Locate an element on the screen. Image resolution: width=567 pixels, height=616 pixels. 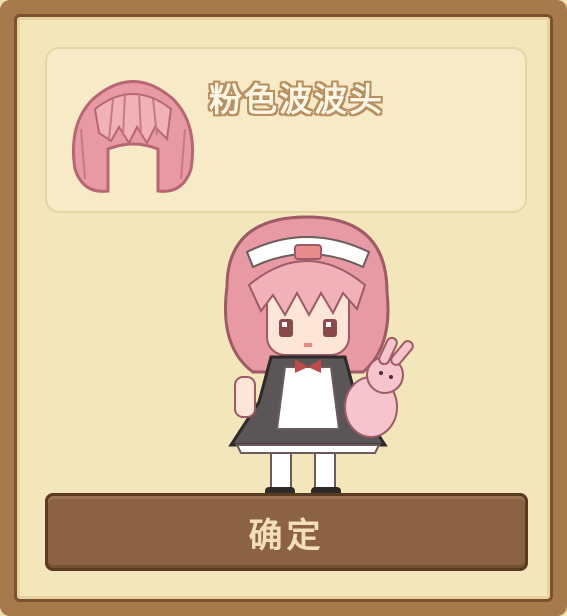
item-name: 粉色波波头 is located at coordinates (296, 99).